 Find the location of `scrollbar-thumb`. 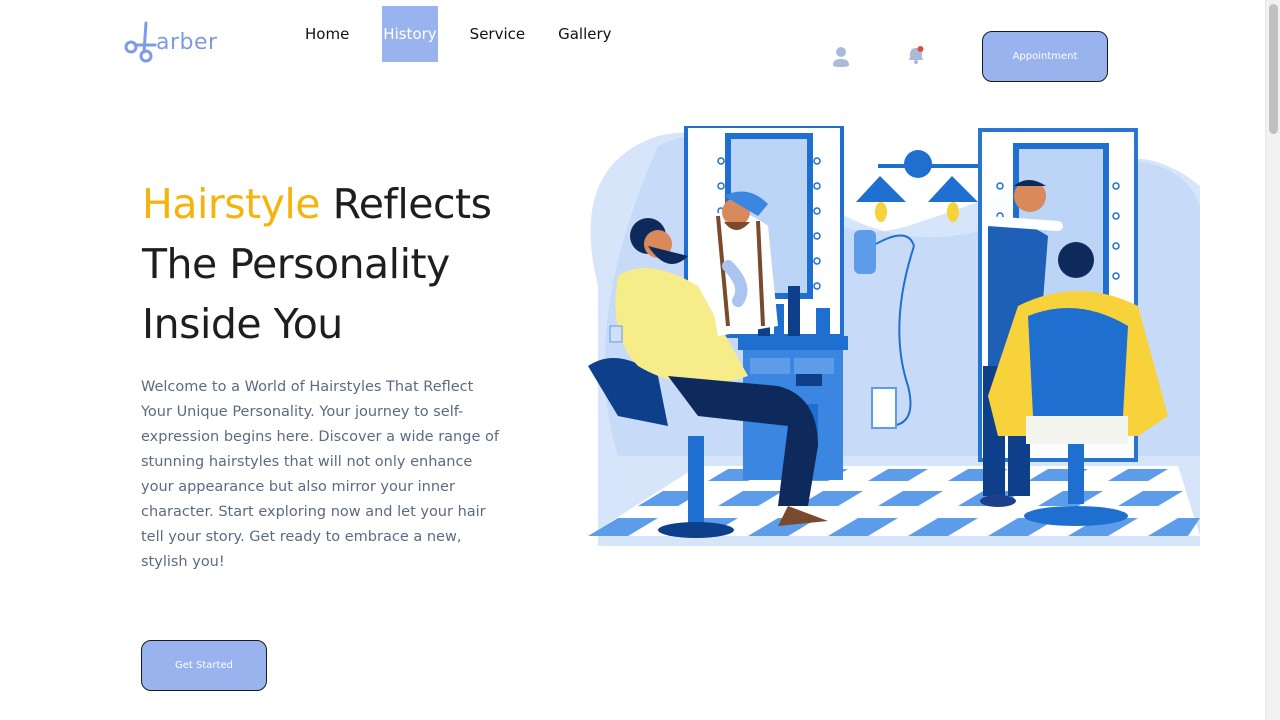

scrollbar-thumb is located at coordinates (1273, 69).